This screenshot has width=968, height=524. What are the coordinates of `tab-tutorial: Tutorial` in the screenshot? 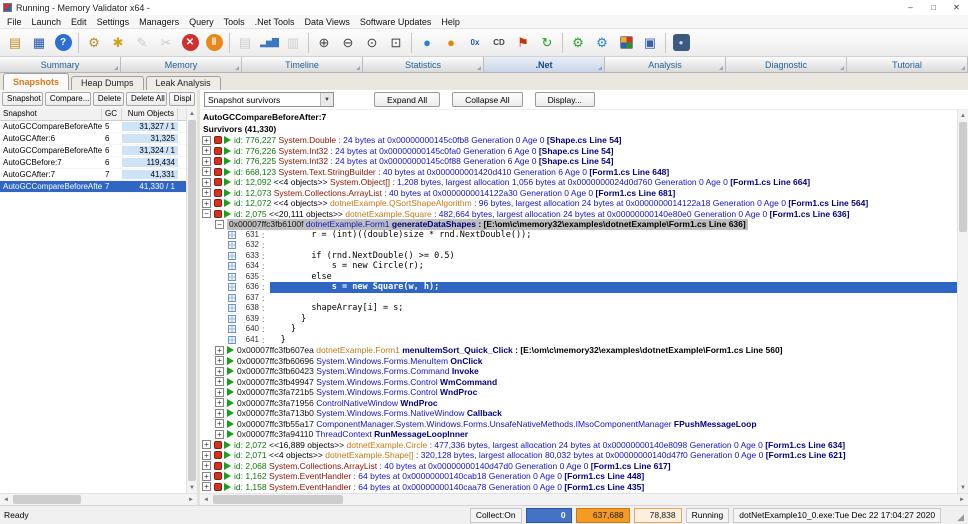 It's located at (907, 64).